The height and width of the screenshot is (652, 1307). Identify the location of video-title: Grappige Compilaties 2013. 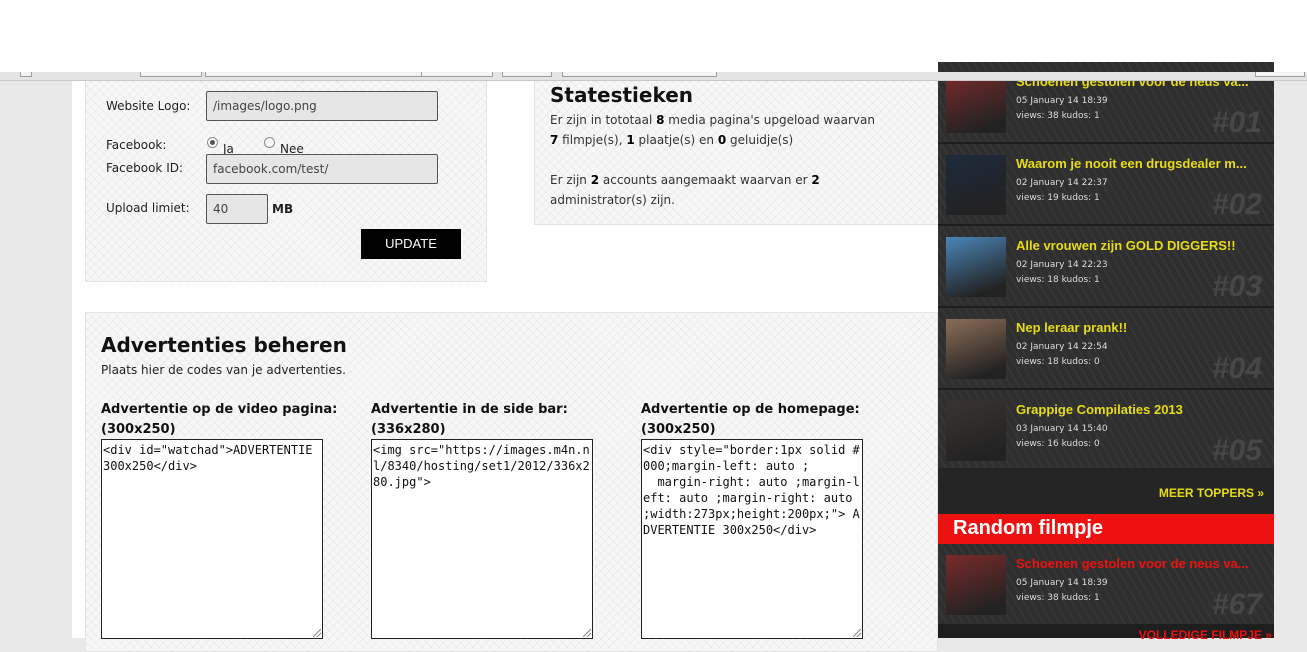
(1099, 409).